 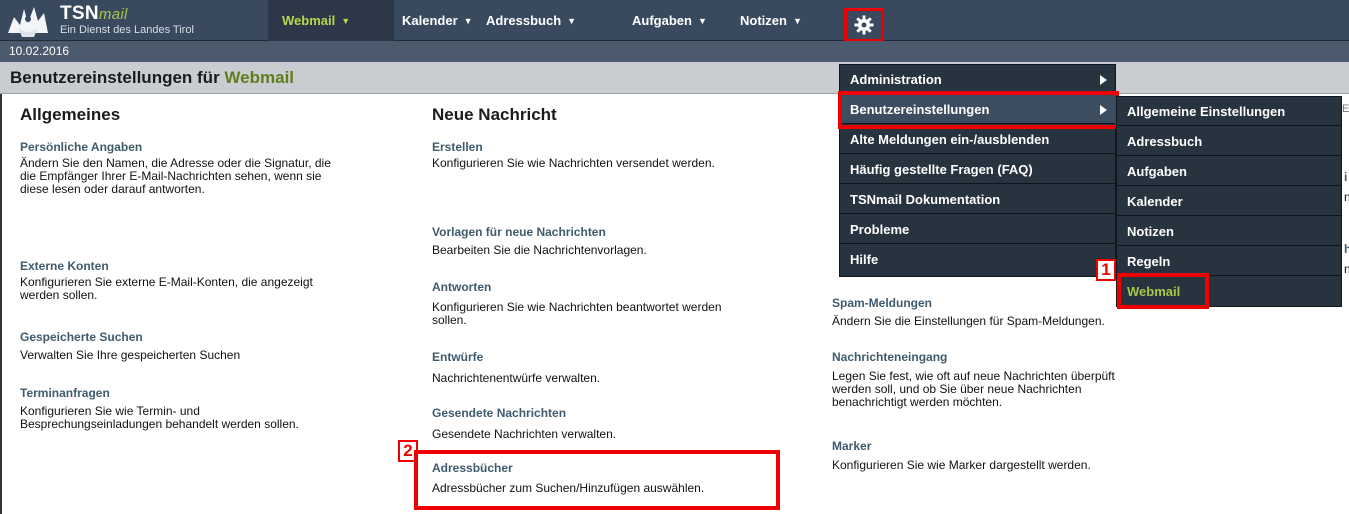 I want to click on settings-link-gespeicherte-suchen: Gespeicherte Suchen, so click(x=130, y=337).